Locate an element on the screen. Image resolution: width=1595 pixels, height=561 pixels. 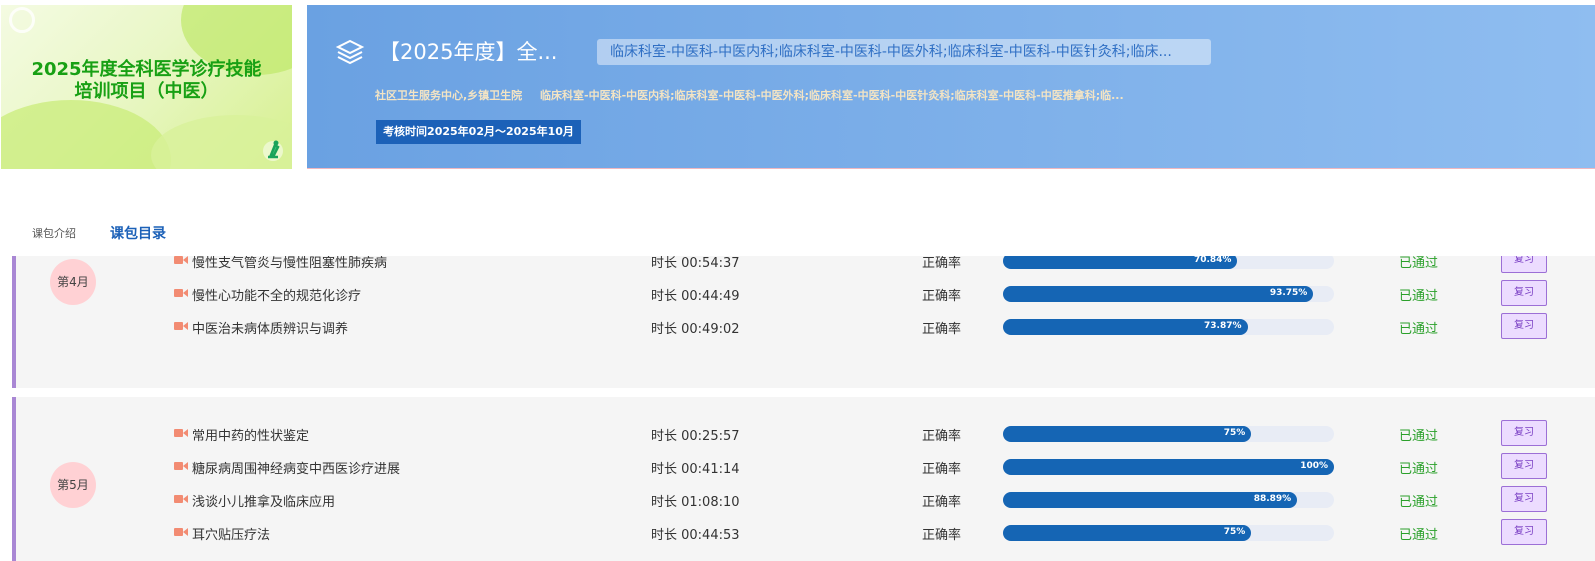
lesson-title: 中医治未病体质辨识与调养 is located at coordinates (270, 327).